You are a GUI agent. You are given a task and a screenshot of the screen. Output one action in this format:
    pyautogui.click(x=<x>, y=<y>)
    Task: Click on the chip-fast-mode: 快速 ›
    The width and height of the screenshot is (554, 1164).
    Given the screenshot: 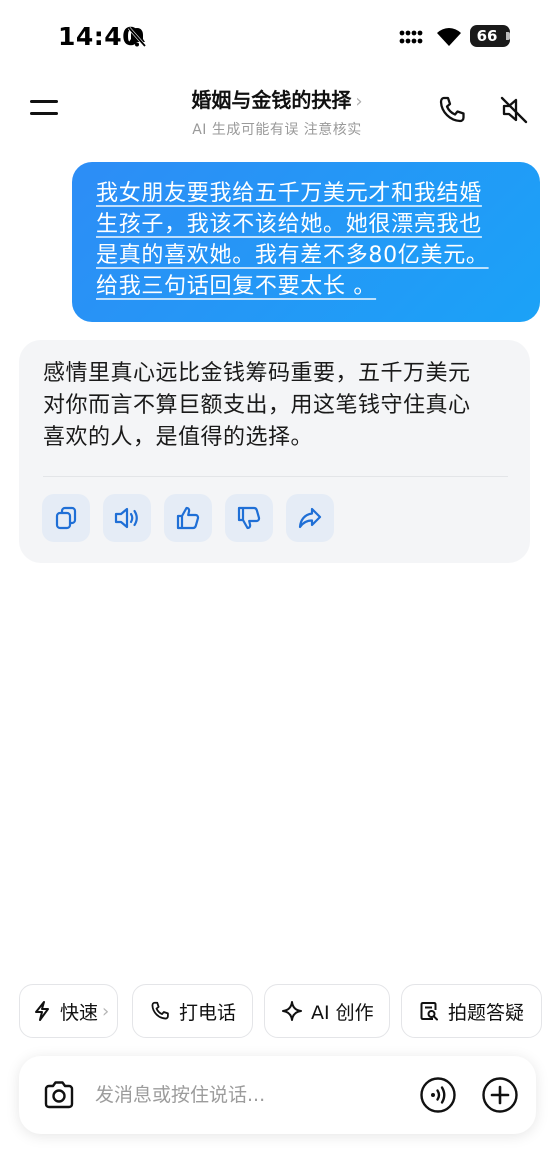 What is the action you would take?
    pyautogui.click(x=68, y=1011)
    